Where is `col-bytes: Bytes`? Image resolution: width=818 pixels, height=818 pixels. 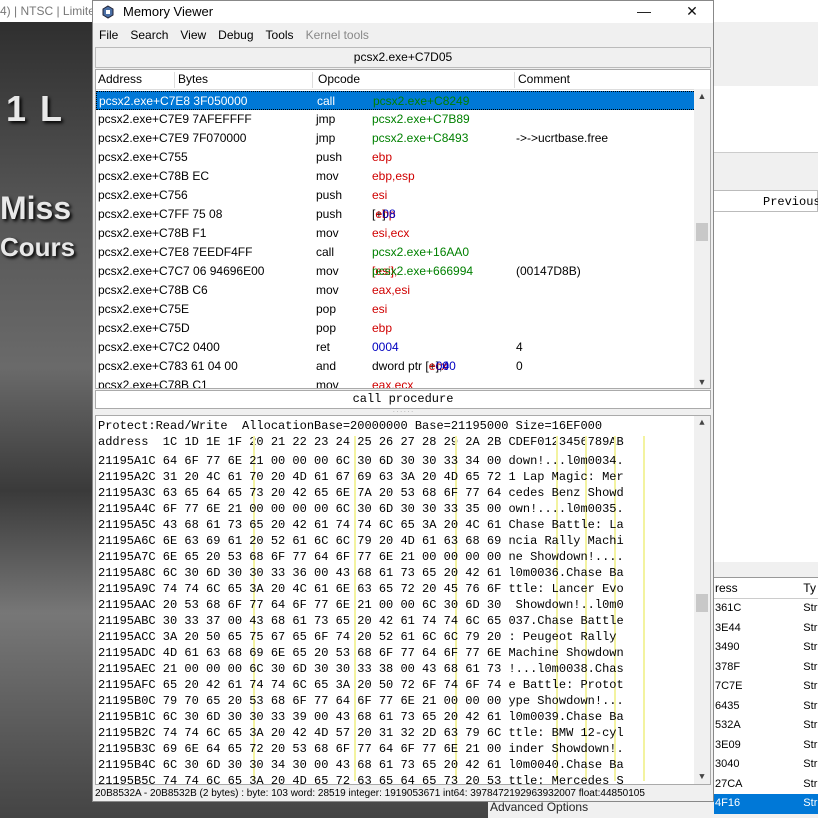
col-bytes: Bytes is located at coordinates (245, 80).